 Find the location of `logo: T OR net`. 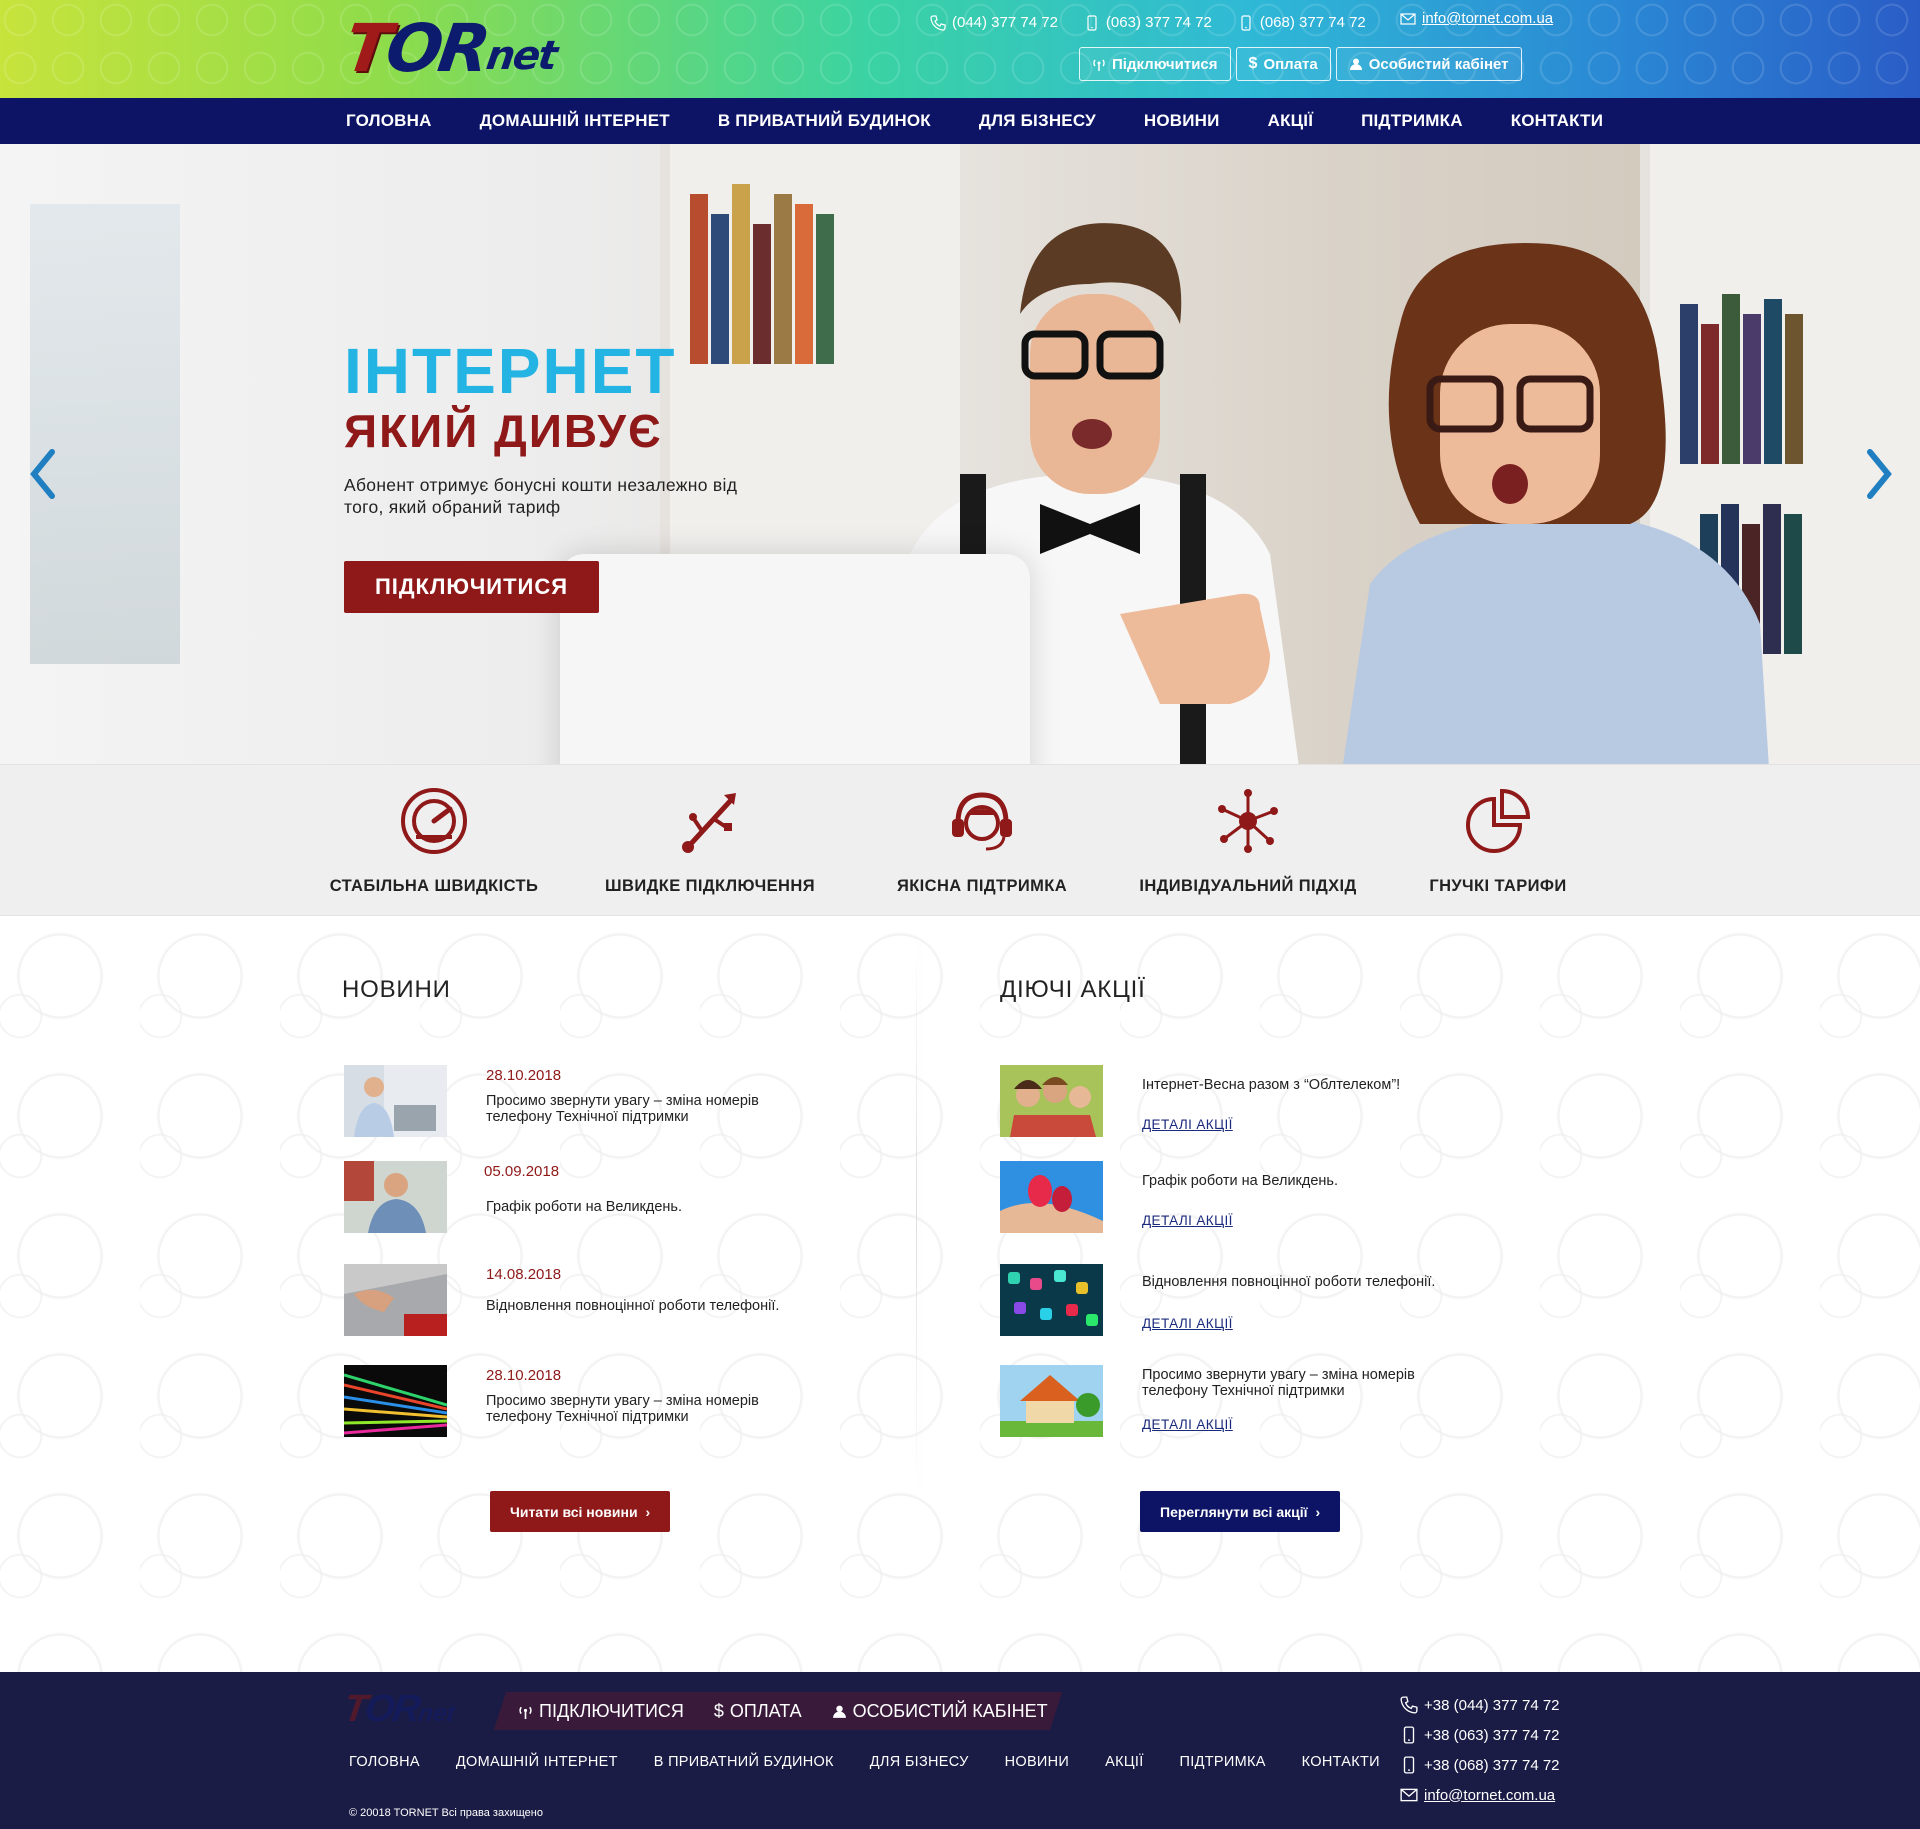

logo: T OR net is located at coordinates (451, 48).